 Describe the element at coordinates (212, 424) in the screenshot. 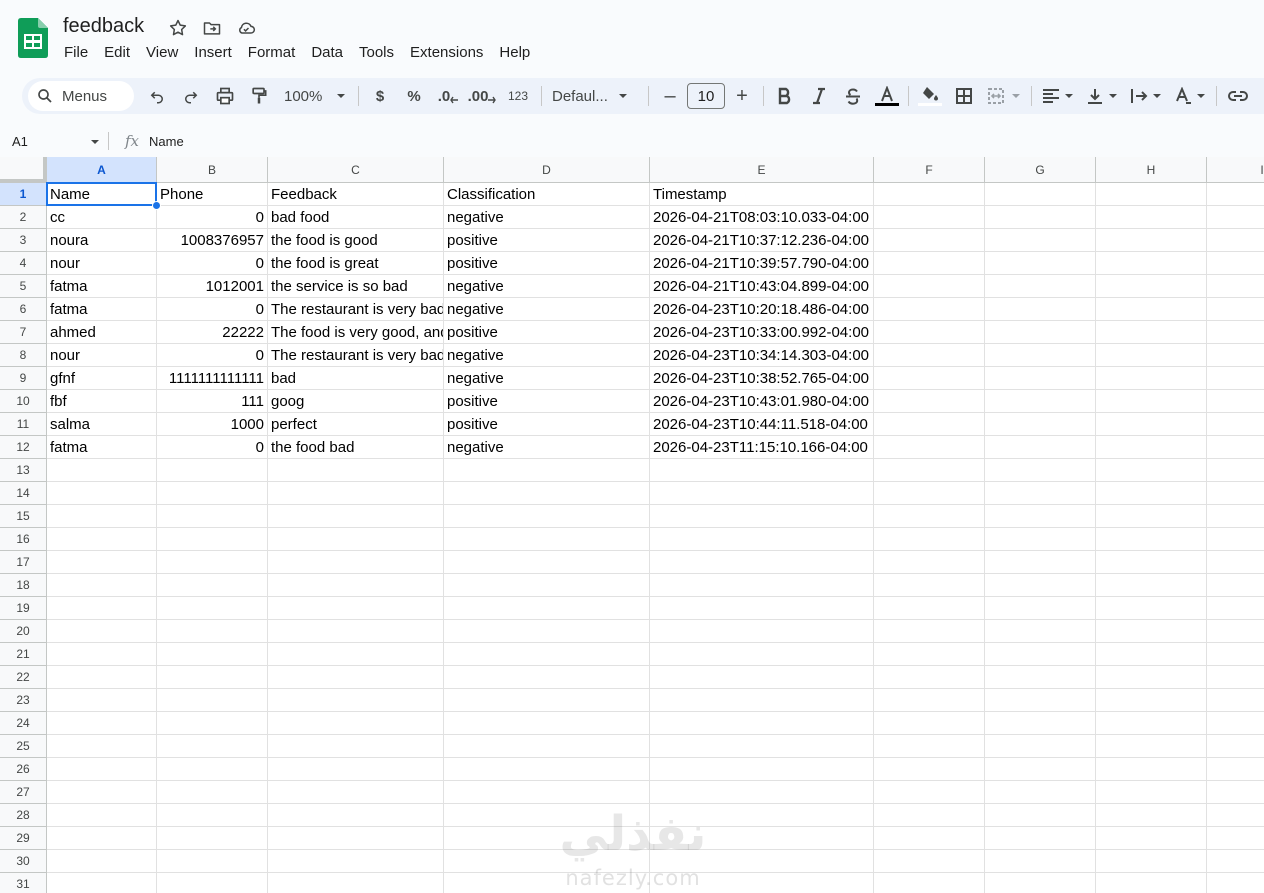

I see `table-cell: 1000` at that location.